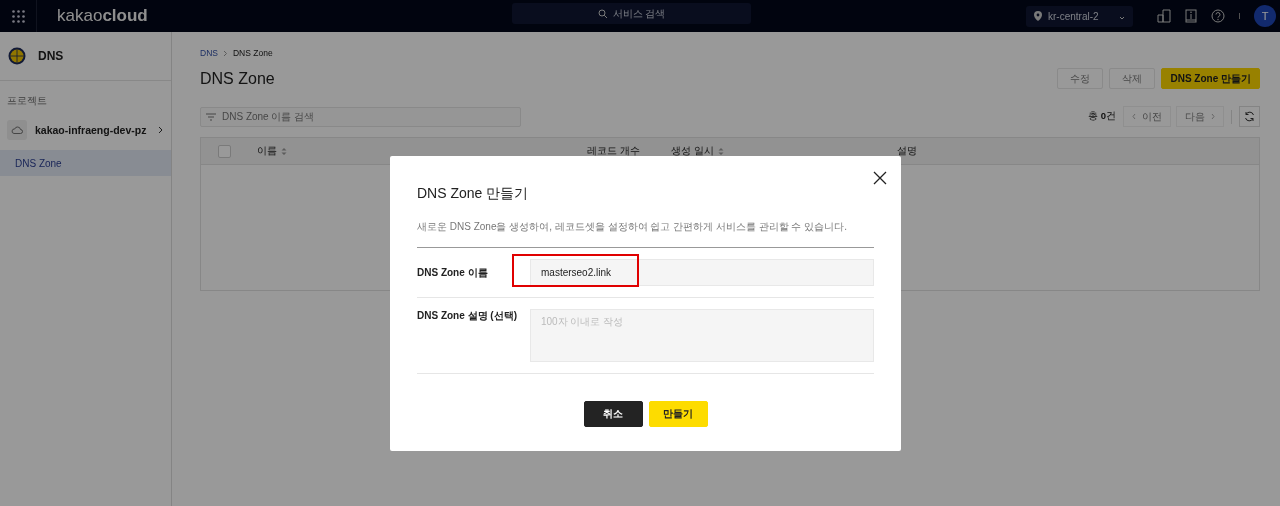  What do you see at coordinates (1122, 17) in the screenshot?
I see `caret-down-icon` at bounding box center [1122, 17].